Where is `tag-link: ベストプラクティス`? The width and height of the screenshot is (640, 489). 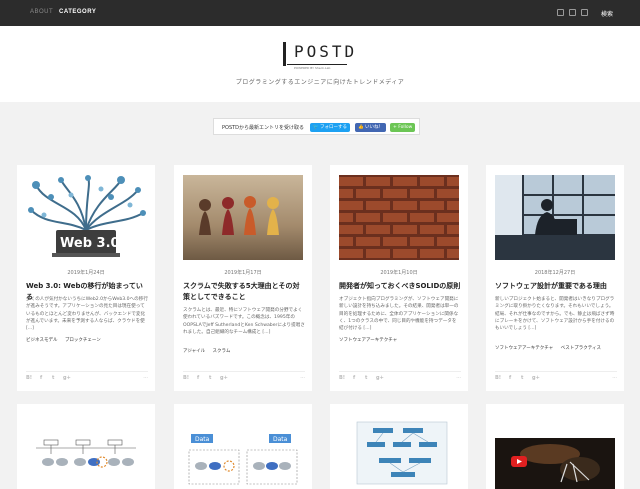
tag-link: ベストプラクティス is located at coordinates (581, 348).